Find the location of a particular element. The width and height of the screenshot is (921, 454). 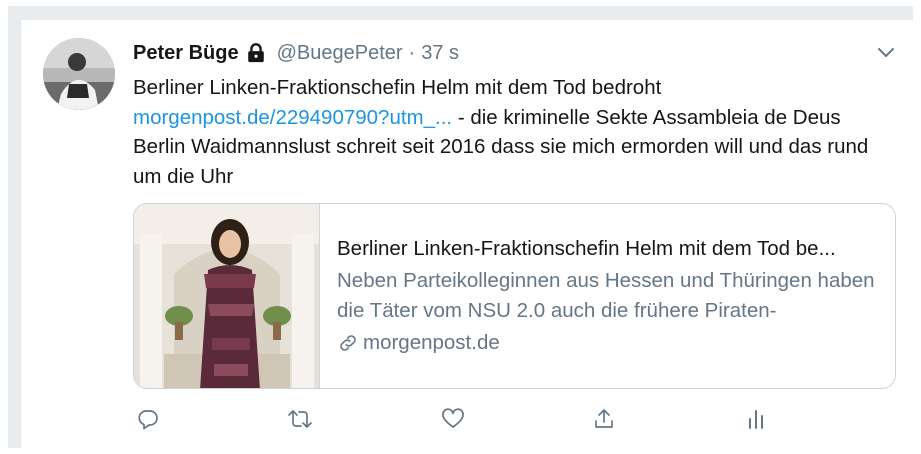

author-handle: @BuegePeter is located at coordinates (340, 53).